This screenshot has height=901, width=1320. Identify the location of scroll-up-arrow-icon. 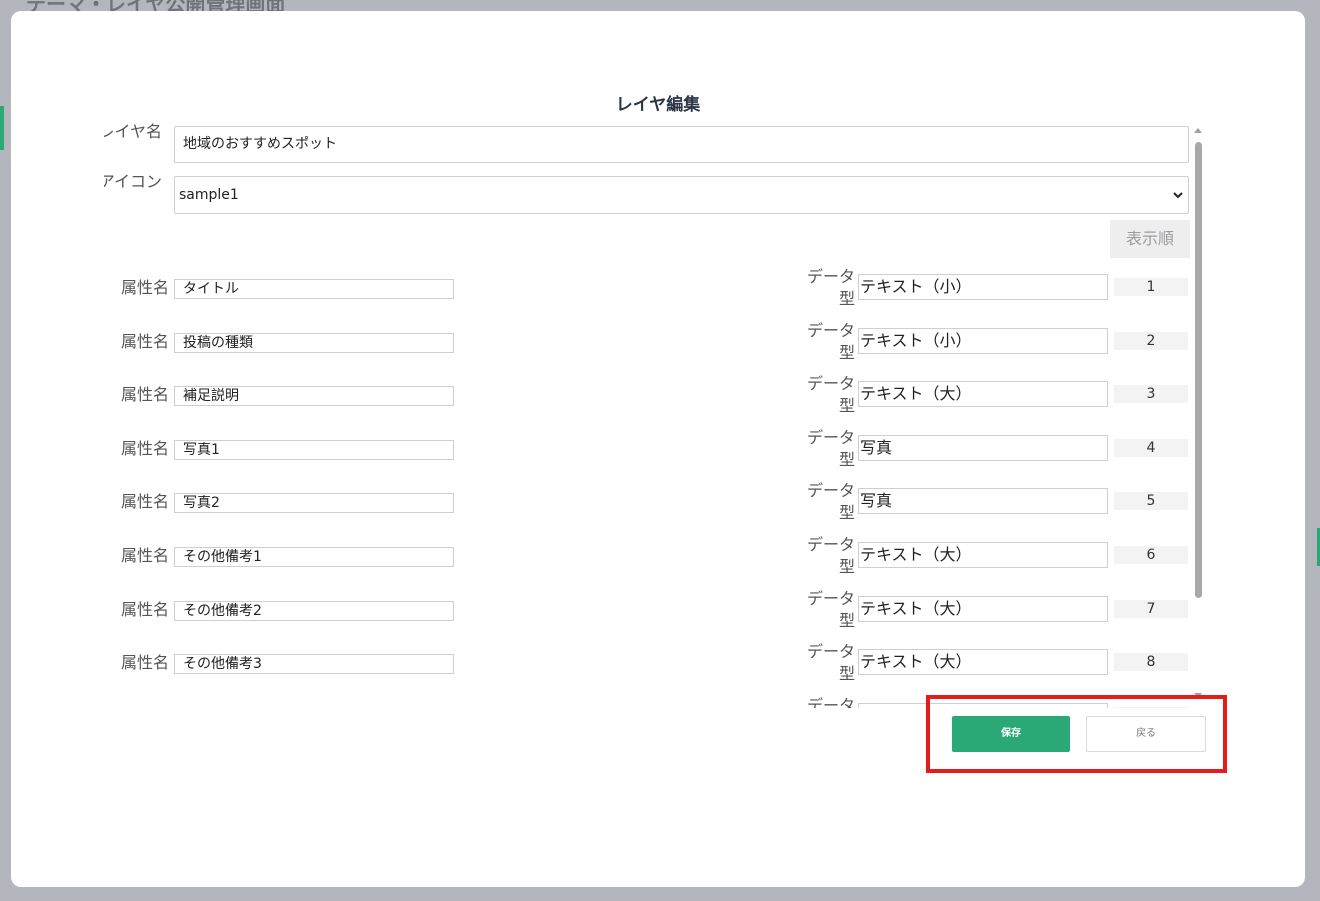
(1198, 130).